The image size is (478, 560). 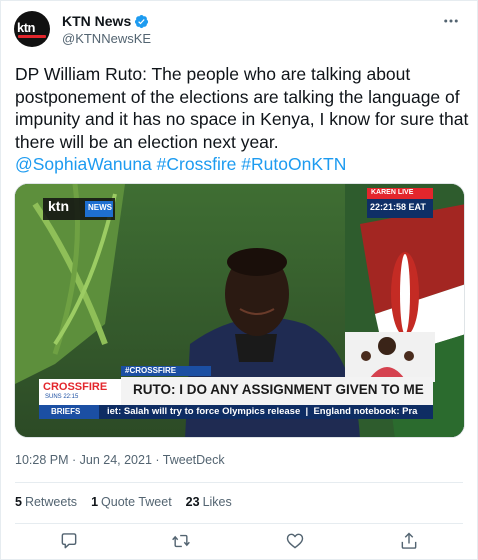 I want to click on reply-button, so click(x=70, y=542).